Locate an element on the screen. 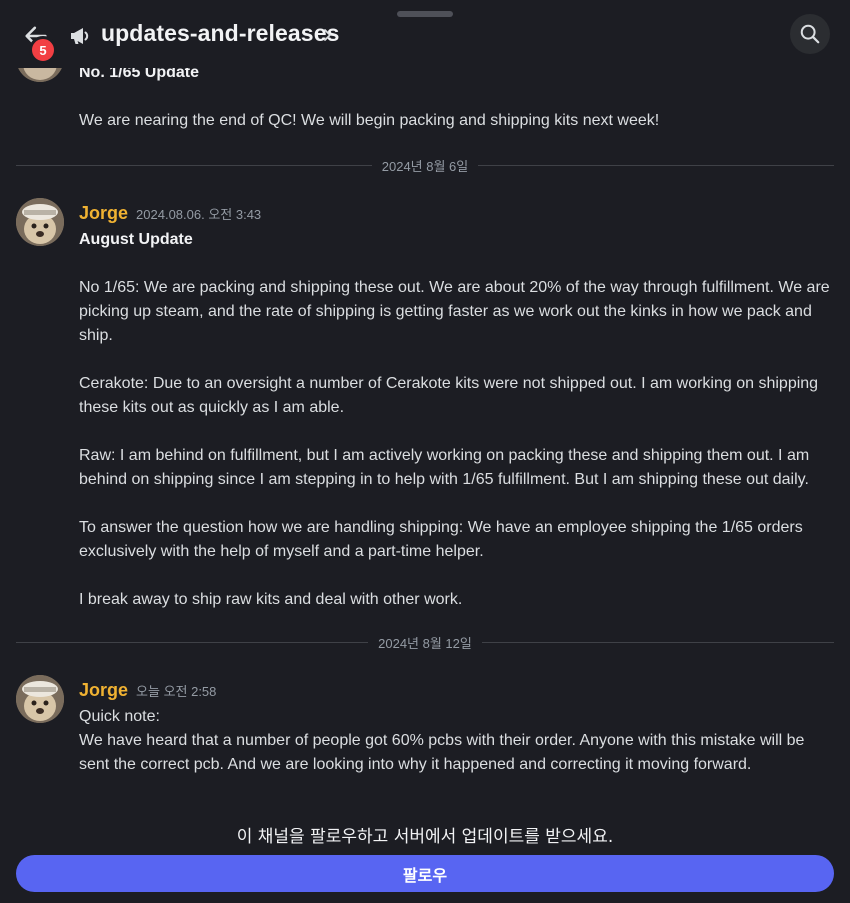 This screenshot has height=903, width=850. date-divider: 2024년 8월 12일 is located at coordinates (425, 642).